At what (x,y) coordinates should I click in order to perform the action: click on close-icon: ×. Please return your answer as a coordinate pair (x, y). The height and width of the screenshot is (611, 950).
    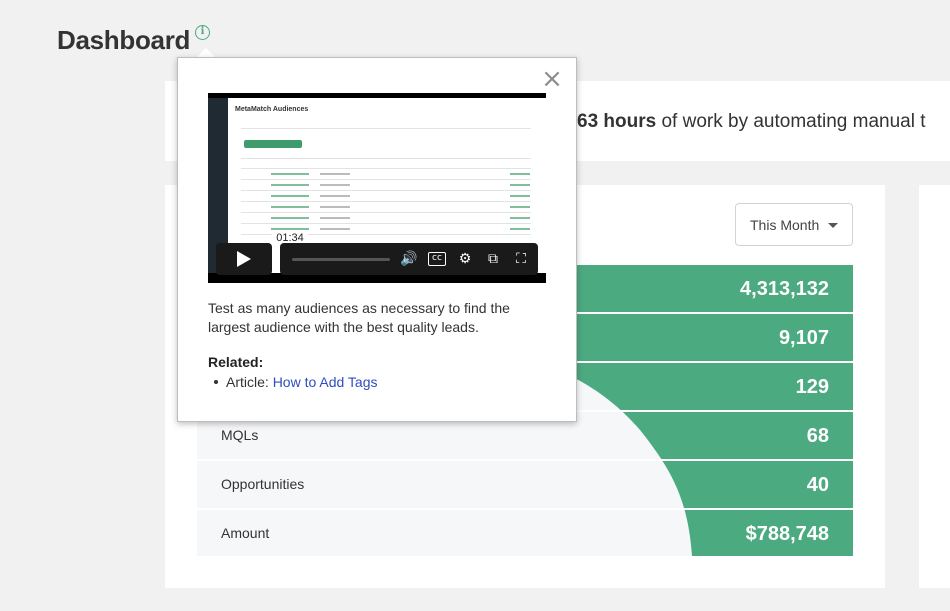
    Looking at the image, I should click on (552, 79).